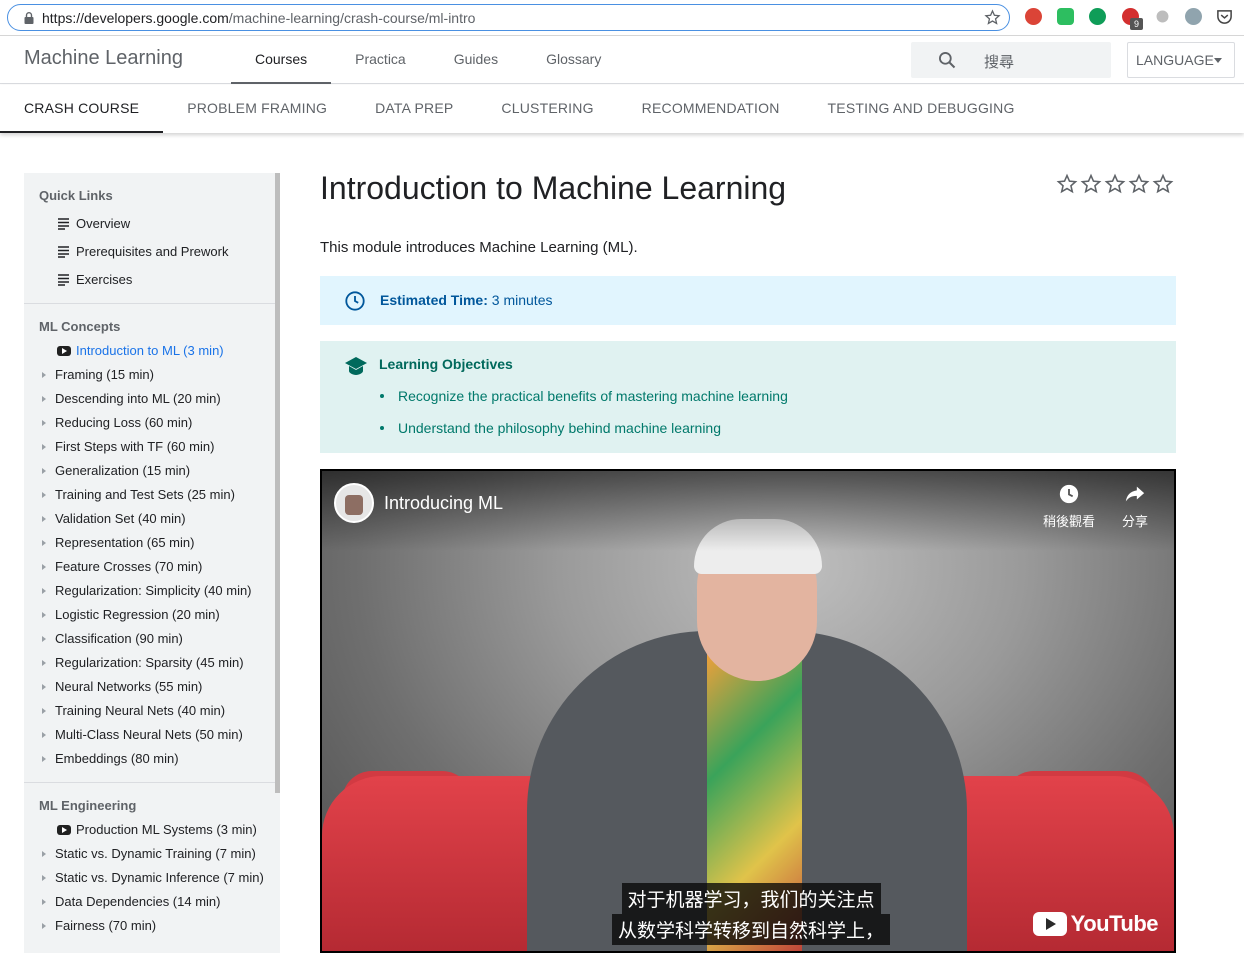 The height and width of the screenshot is (953, 1244). Describe the element at coordinates (29, 18) in the screenshot. I see `lock-icon` at that location.